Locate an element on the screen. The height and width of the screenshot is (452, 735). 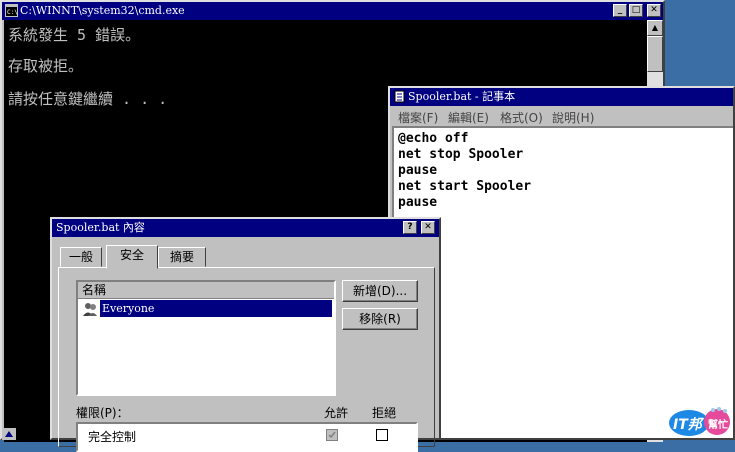
names-list: 名稱 Everyone is located at coordinates (206, 338).